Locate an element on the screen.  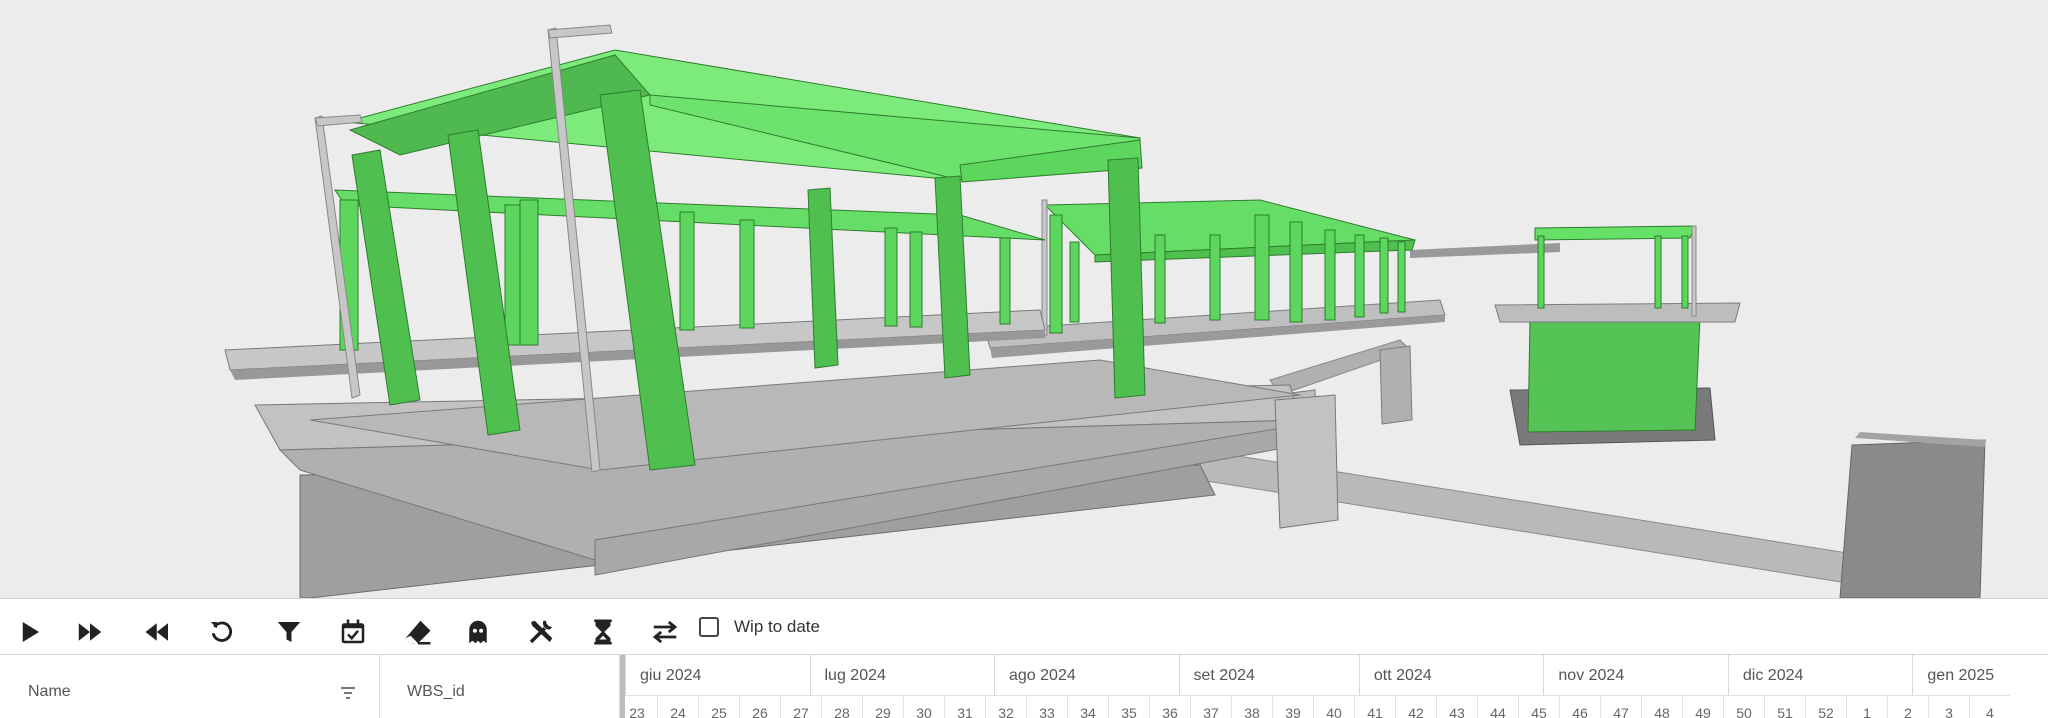
week-label: 42 is located at coordinates (1416, 711).